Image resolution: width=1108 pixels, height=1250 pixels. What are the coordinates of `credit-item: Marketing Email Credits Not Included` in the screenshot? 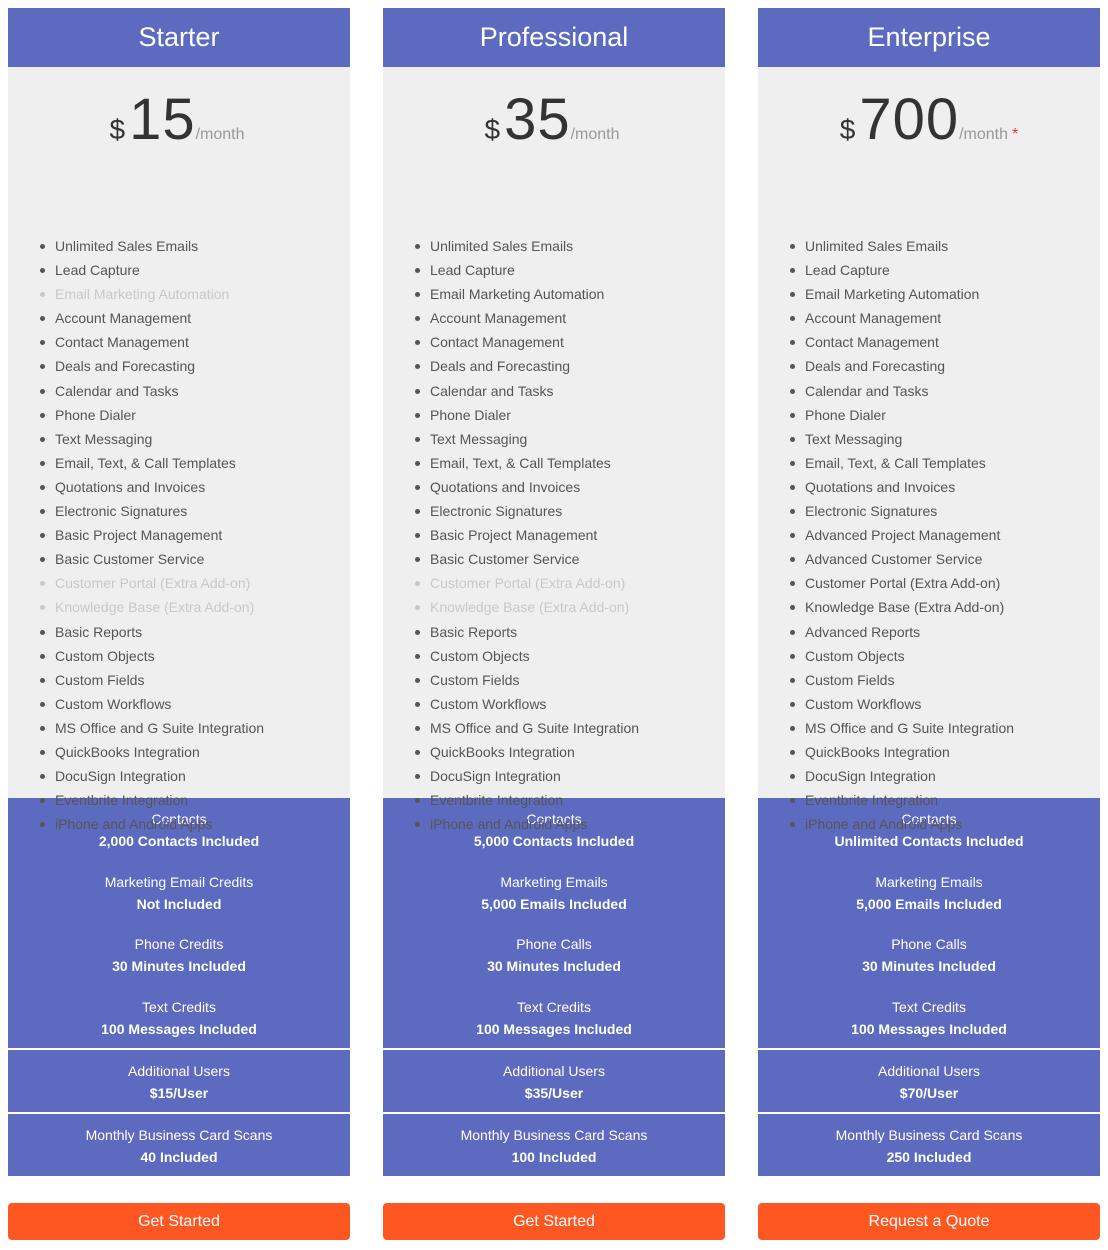 It's located at (179, 902).